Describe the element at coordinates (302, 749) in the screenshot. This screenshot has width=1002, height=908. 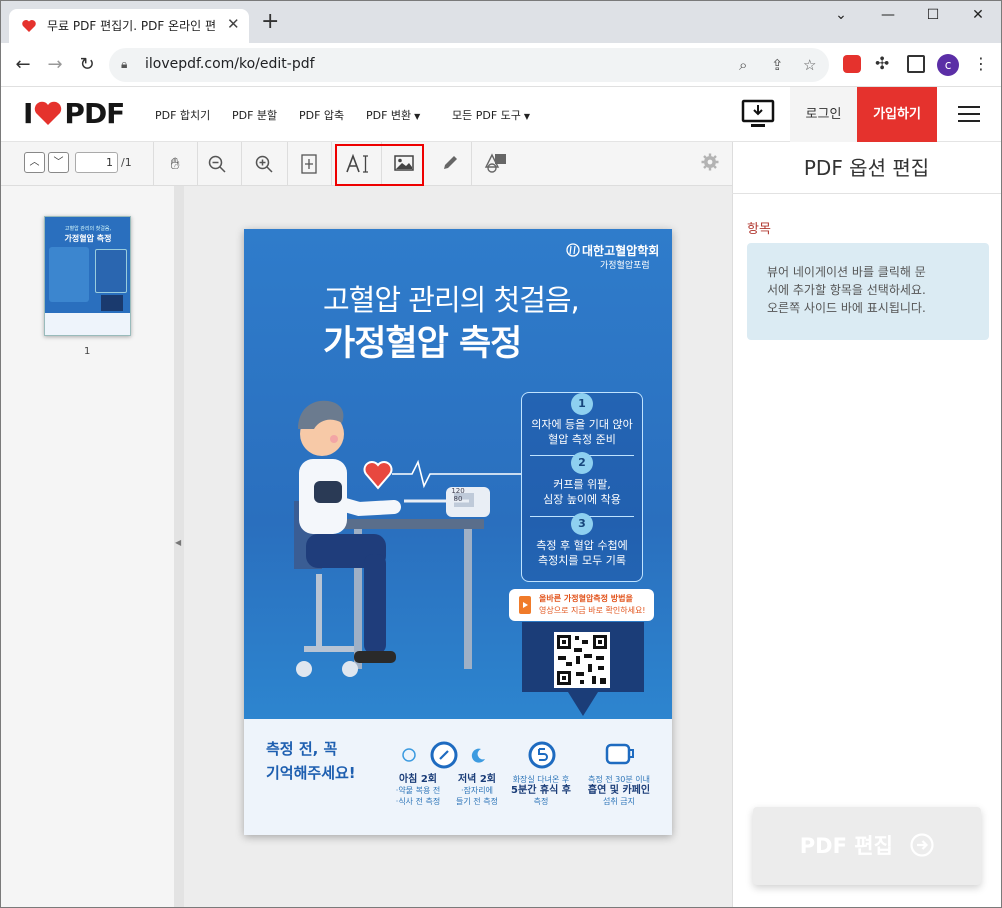
I see `footer-reminder-line1: 측정 전, 꼭` at that location.